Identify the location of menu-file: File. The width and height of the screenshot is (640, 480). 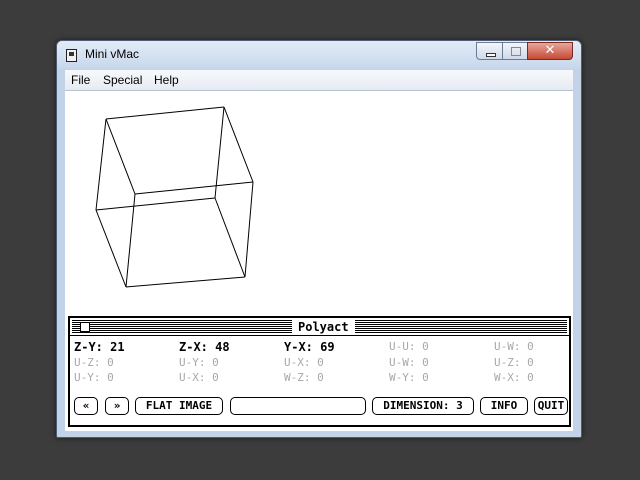
(80, 80).